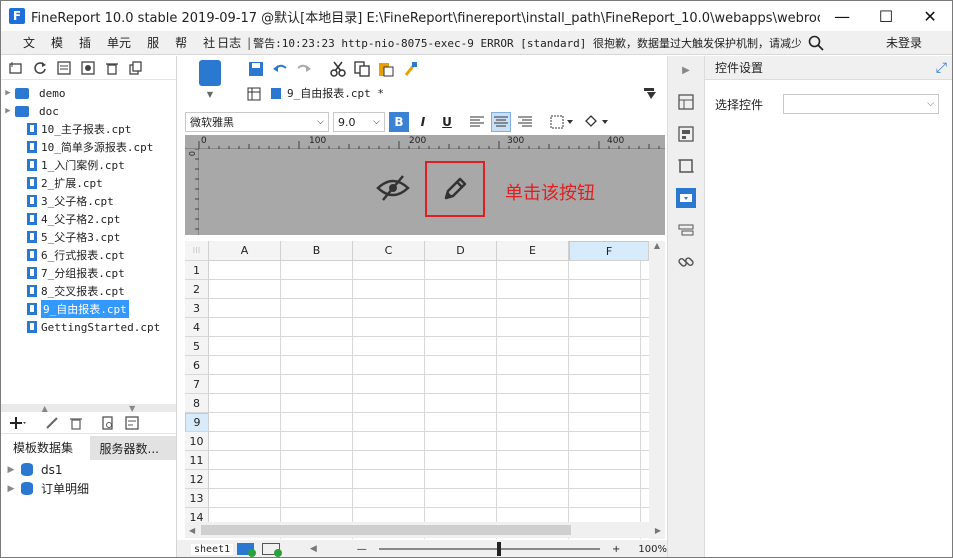 The height and width of the screenshot is (558, 953). What do you see at coordinates (76, 423) in the screenshot?
I see `delete-dataset-icon` at bounding box center [76, 423].